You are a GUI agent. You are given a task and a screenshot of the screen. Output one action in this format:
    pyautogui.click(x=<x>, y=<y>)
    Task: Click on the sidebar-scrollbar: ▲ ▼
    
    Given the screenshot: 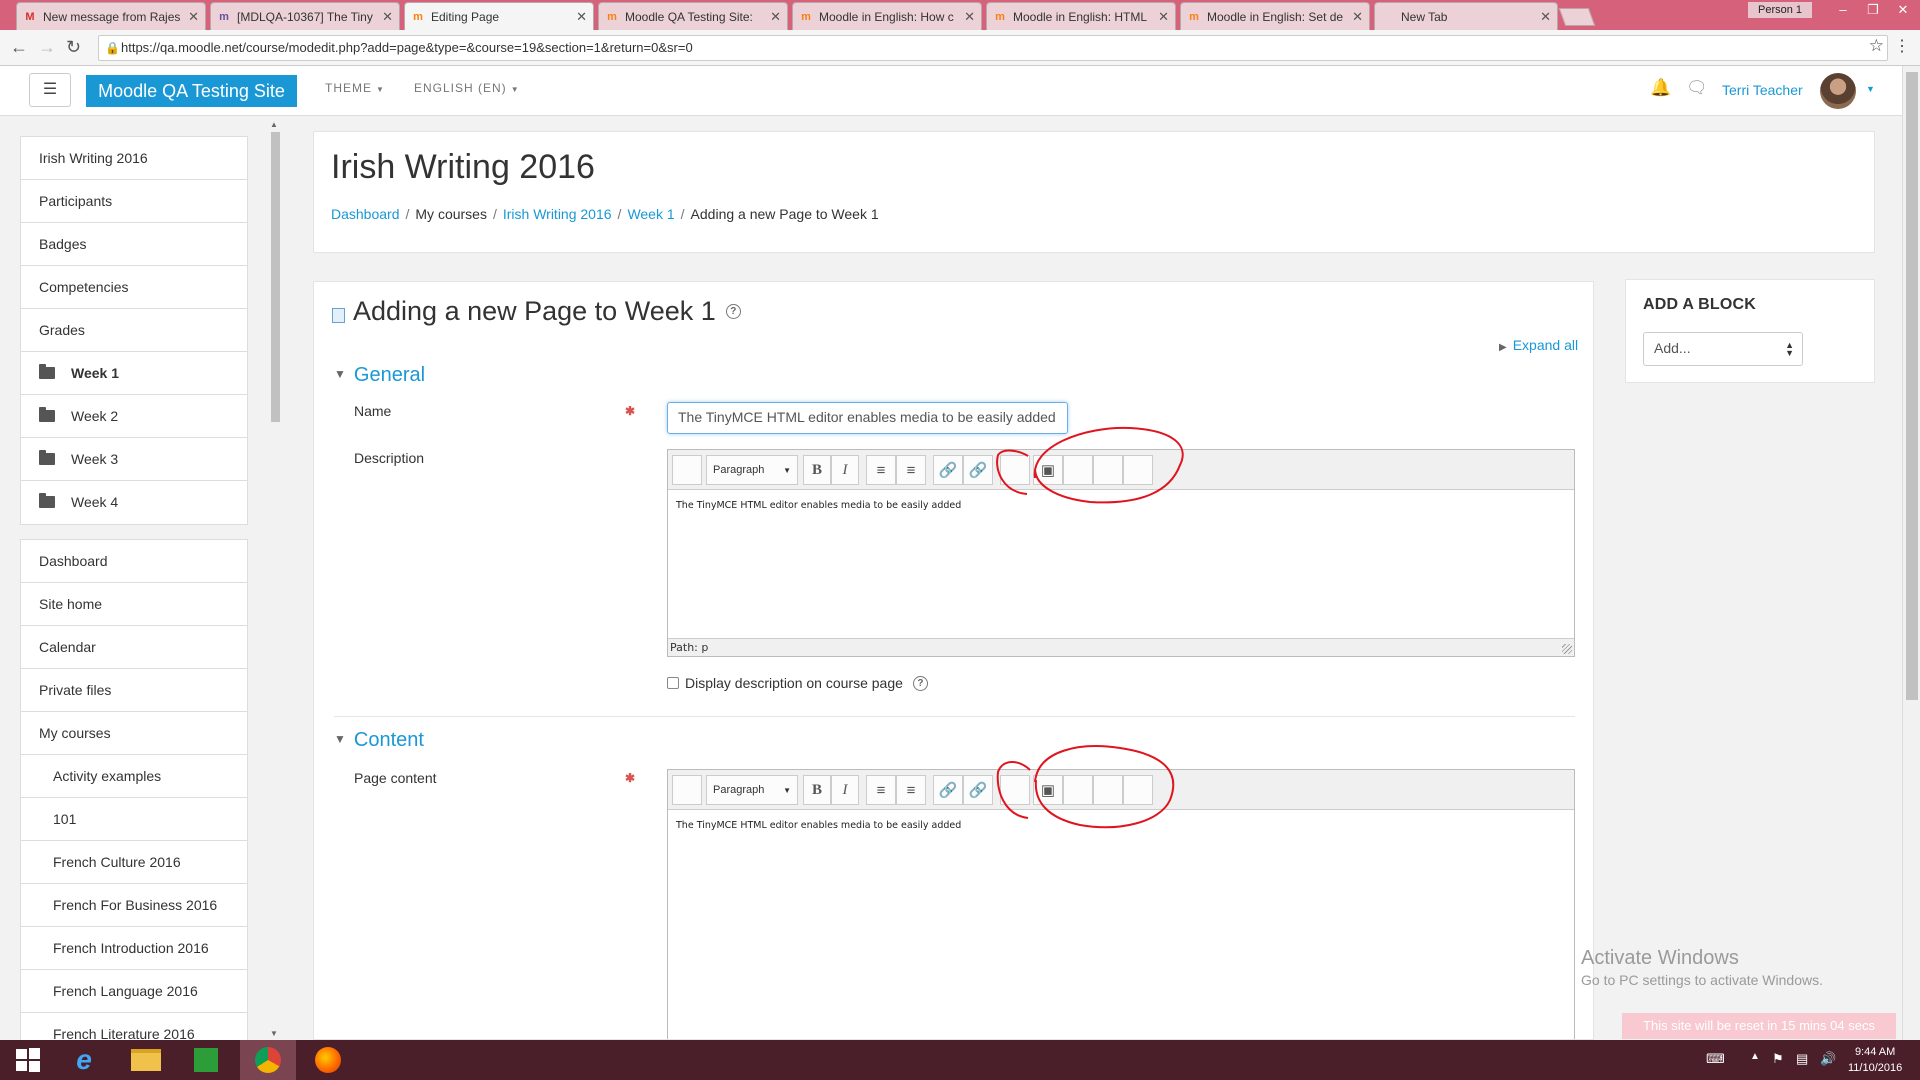 What is the action you would take?
    pyautogui.click(x=275, y=579)
    